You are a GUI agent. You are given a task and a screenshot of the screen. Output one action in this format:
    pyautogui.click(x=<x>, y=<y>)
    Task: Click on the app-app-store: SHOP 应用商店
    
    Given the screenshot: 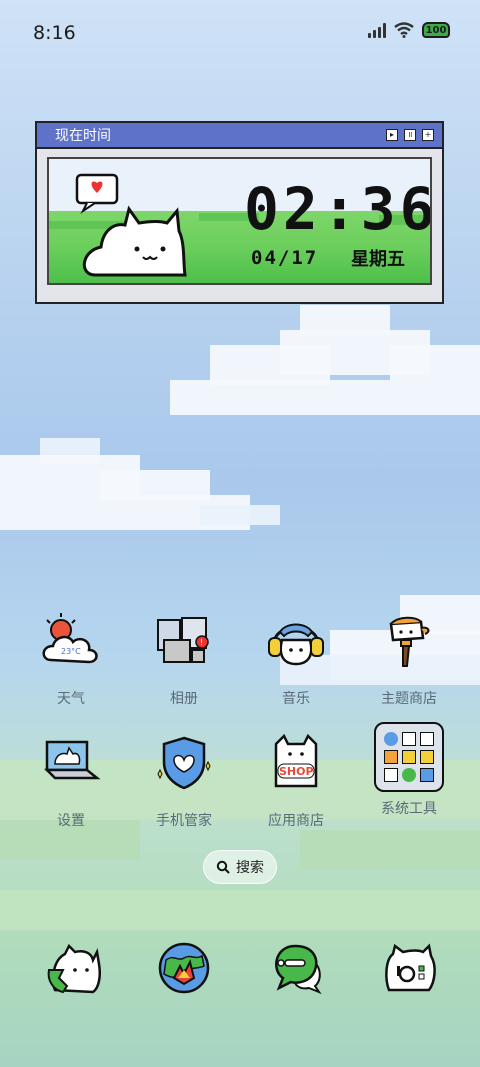 What is the action you would take?
    pyautogui.click(x=296, y=781)
    